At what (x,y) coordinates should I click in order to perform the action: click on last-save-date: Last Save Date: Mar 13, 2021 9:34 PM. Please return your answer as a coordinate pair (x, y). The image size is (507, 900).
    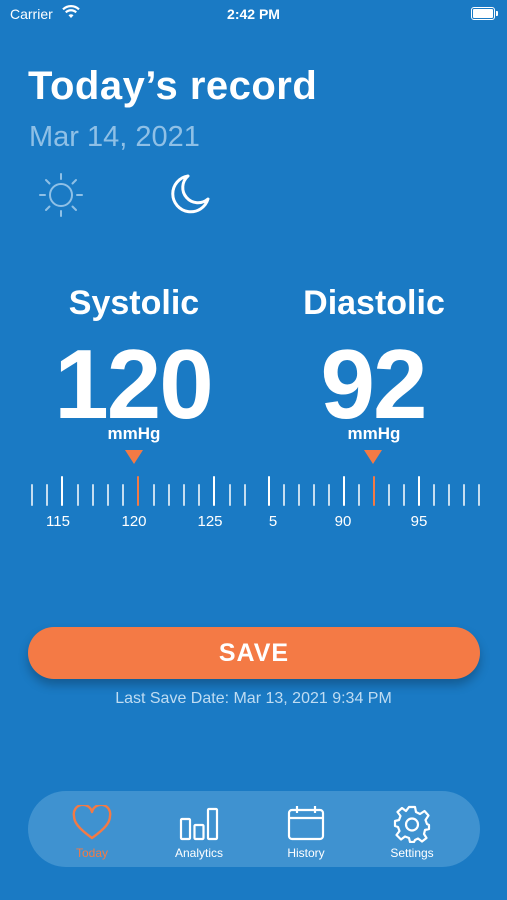
    Looking at the image, I should click on (253, 698).